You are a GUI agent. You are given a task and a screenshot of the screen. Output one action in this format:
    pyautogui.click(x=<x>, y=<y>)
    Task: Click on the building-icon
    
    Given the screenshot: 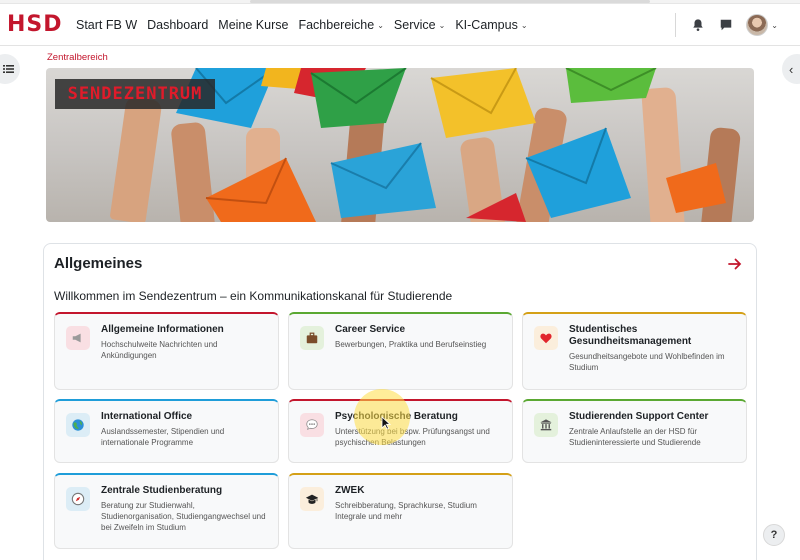 What is the action you would take?
    pyautogui.click(x=546, y=425)
    